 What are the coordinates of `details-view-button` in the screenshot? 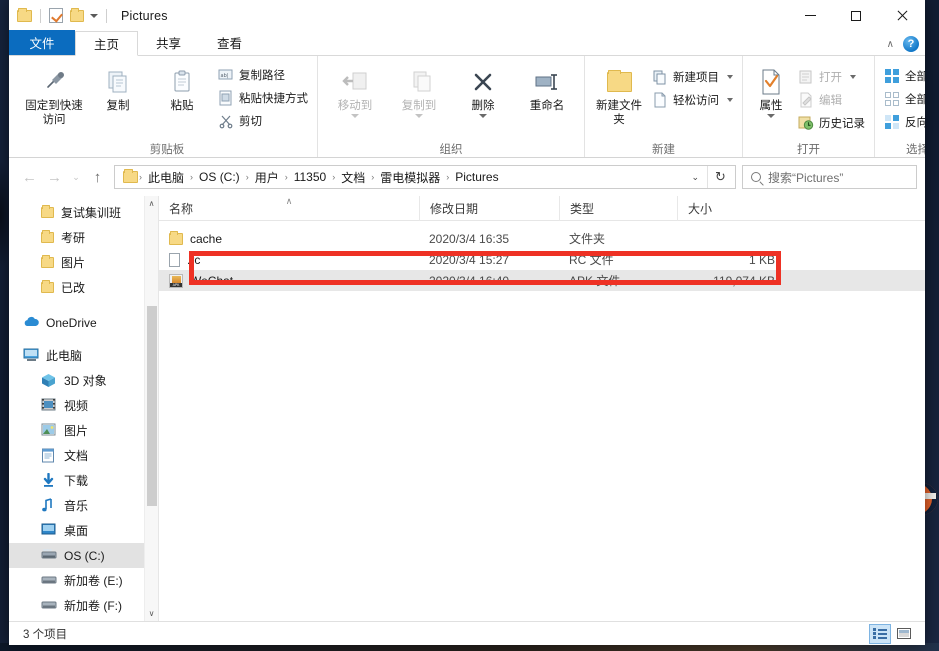 It's located at (880, 633).